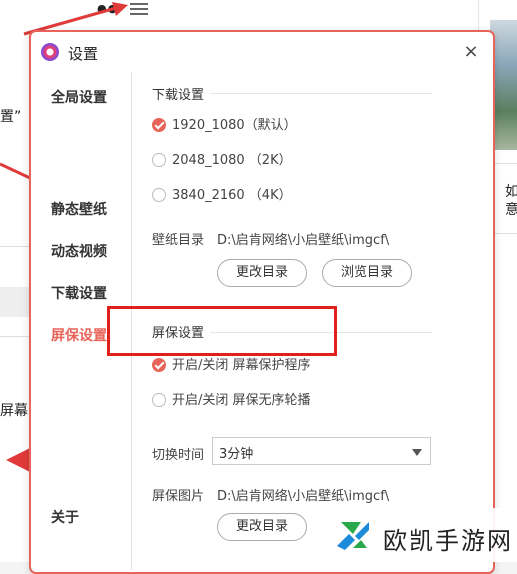  I want to click on background-text-fragment: 意, so click(511, 210).